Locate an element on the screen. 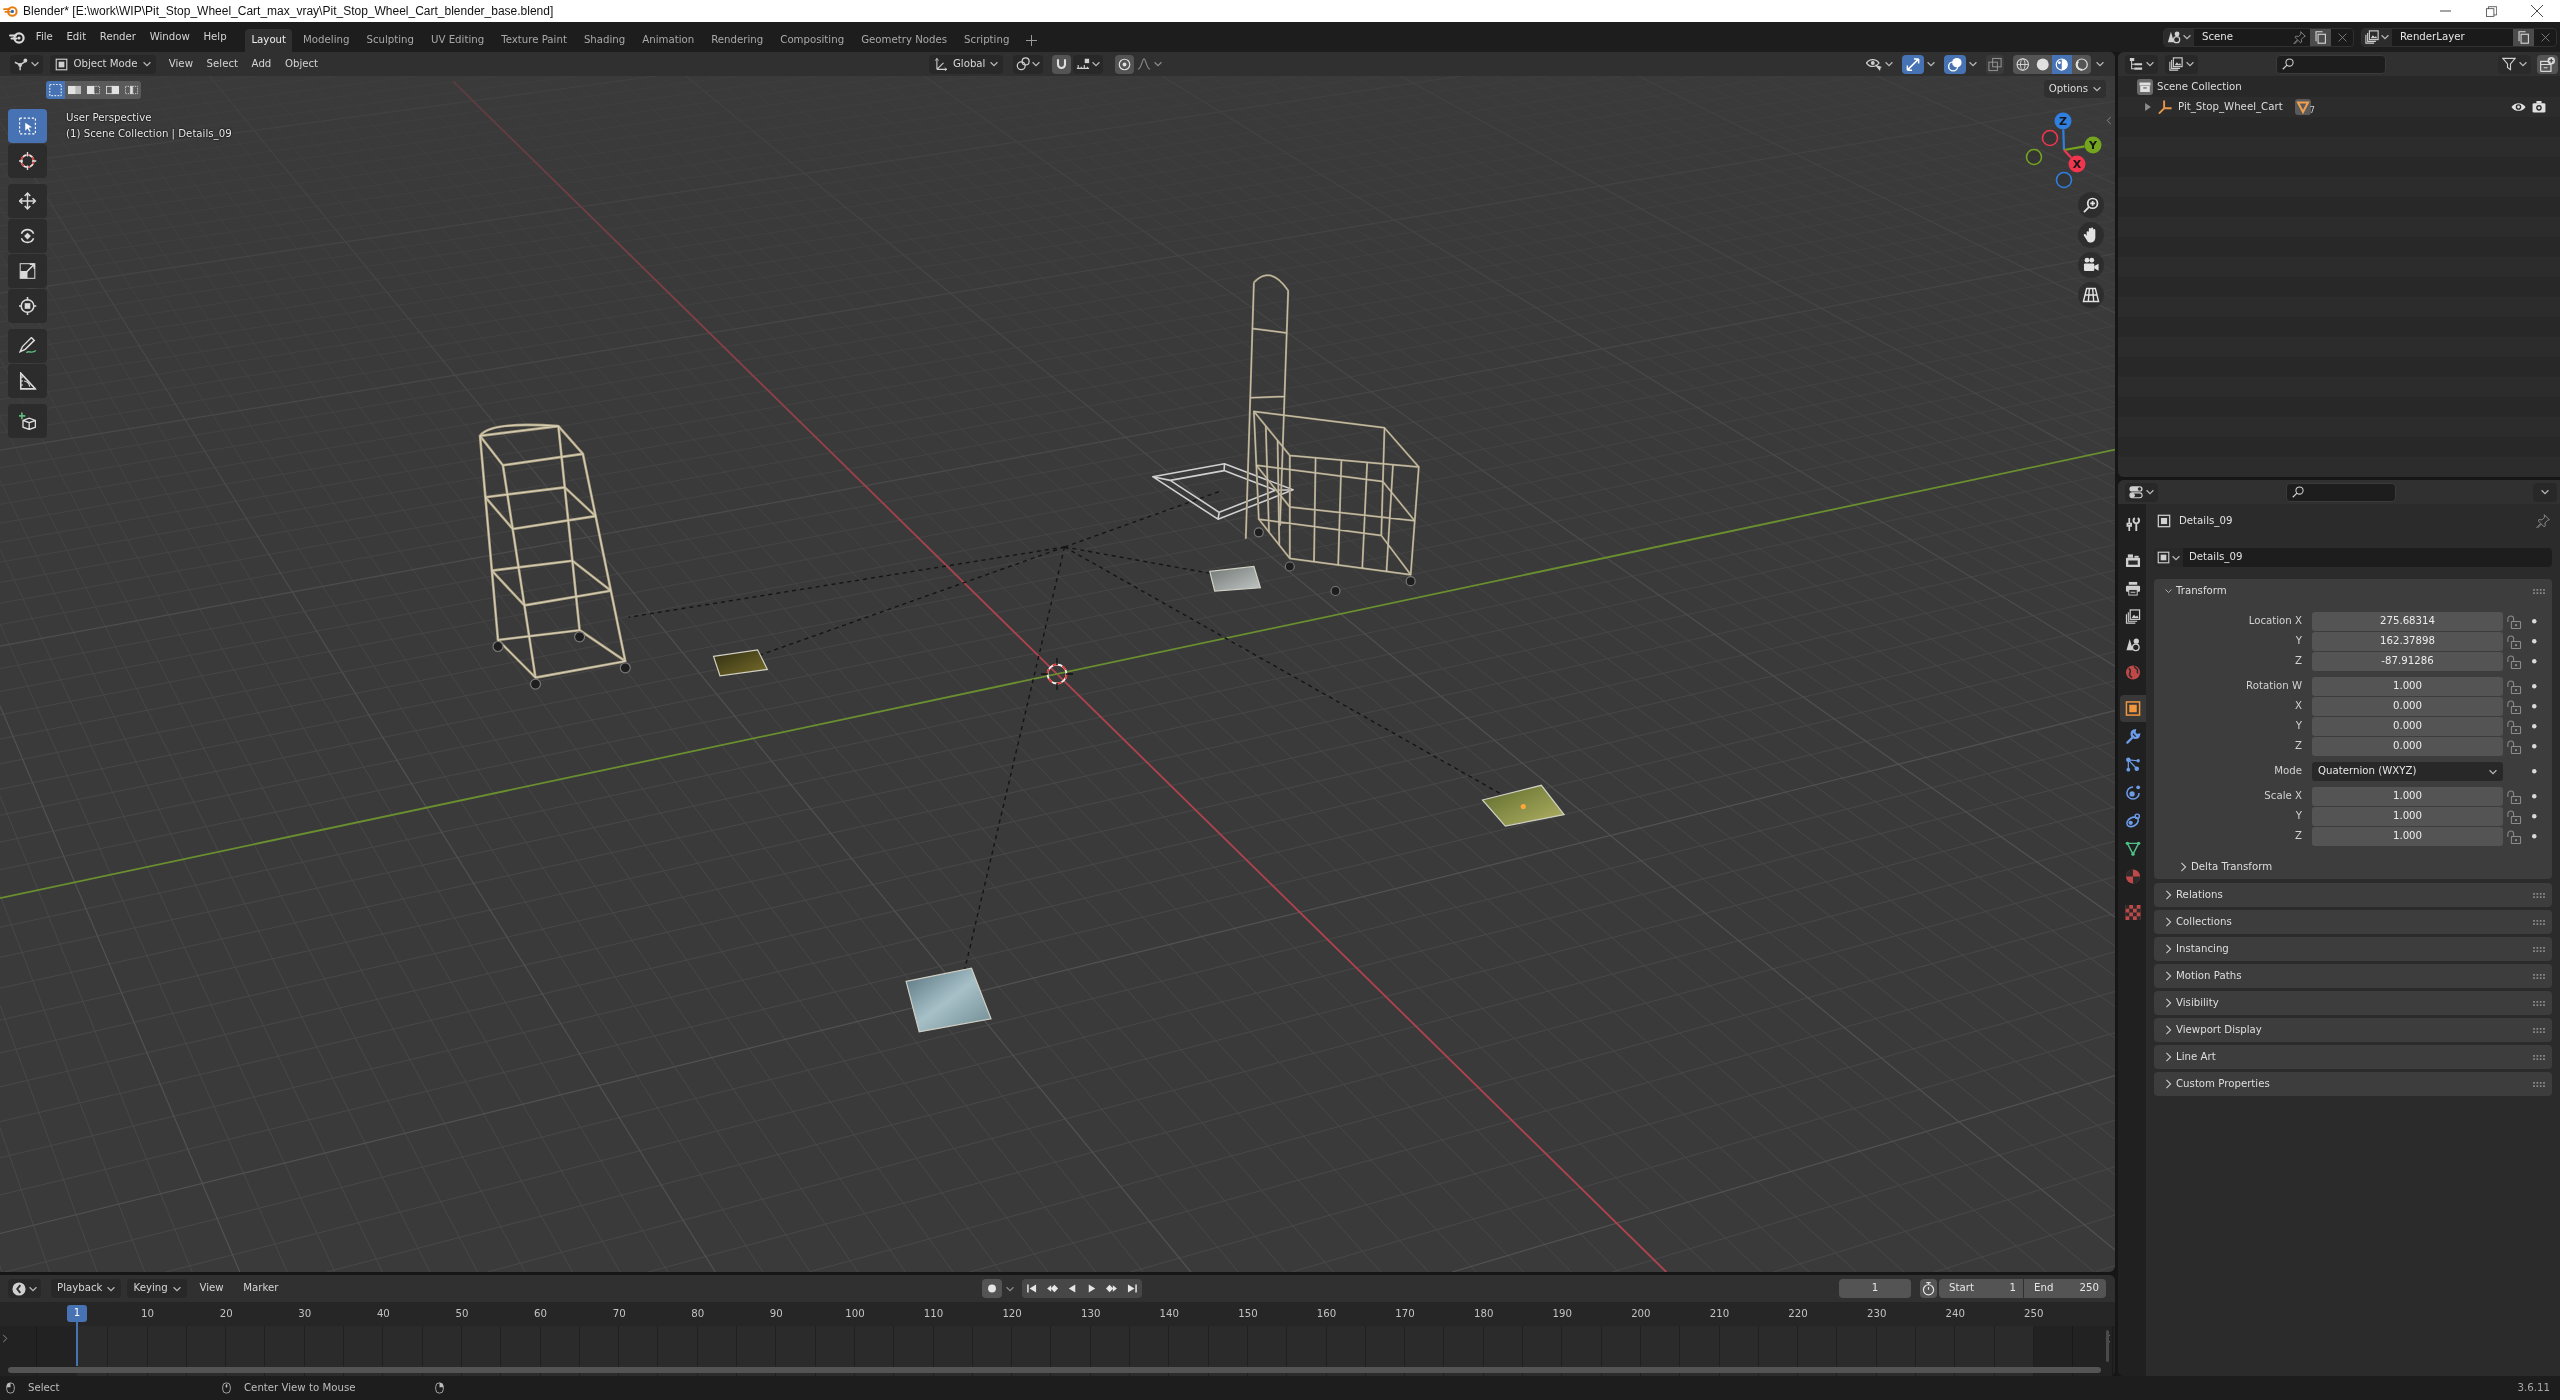 The height and width of the screenshot is (1400, 2560). workspace-tab: Layout is located at coordinates (269, 40).